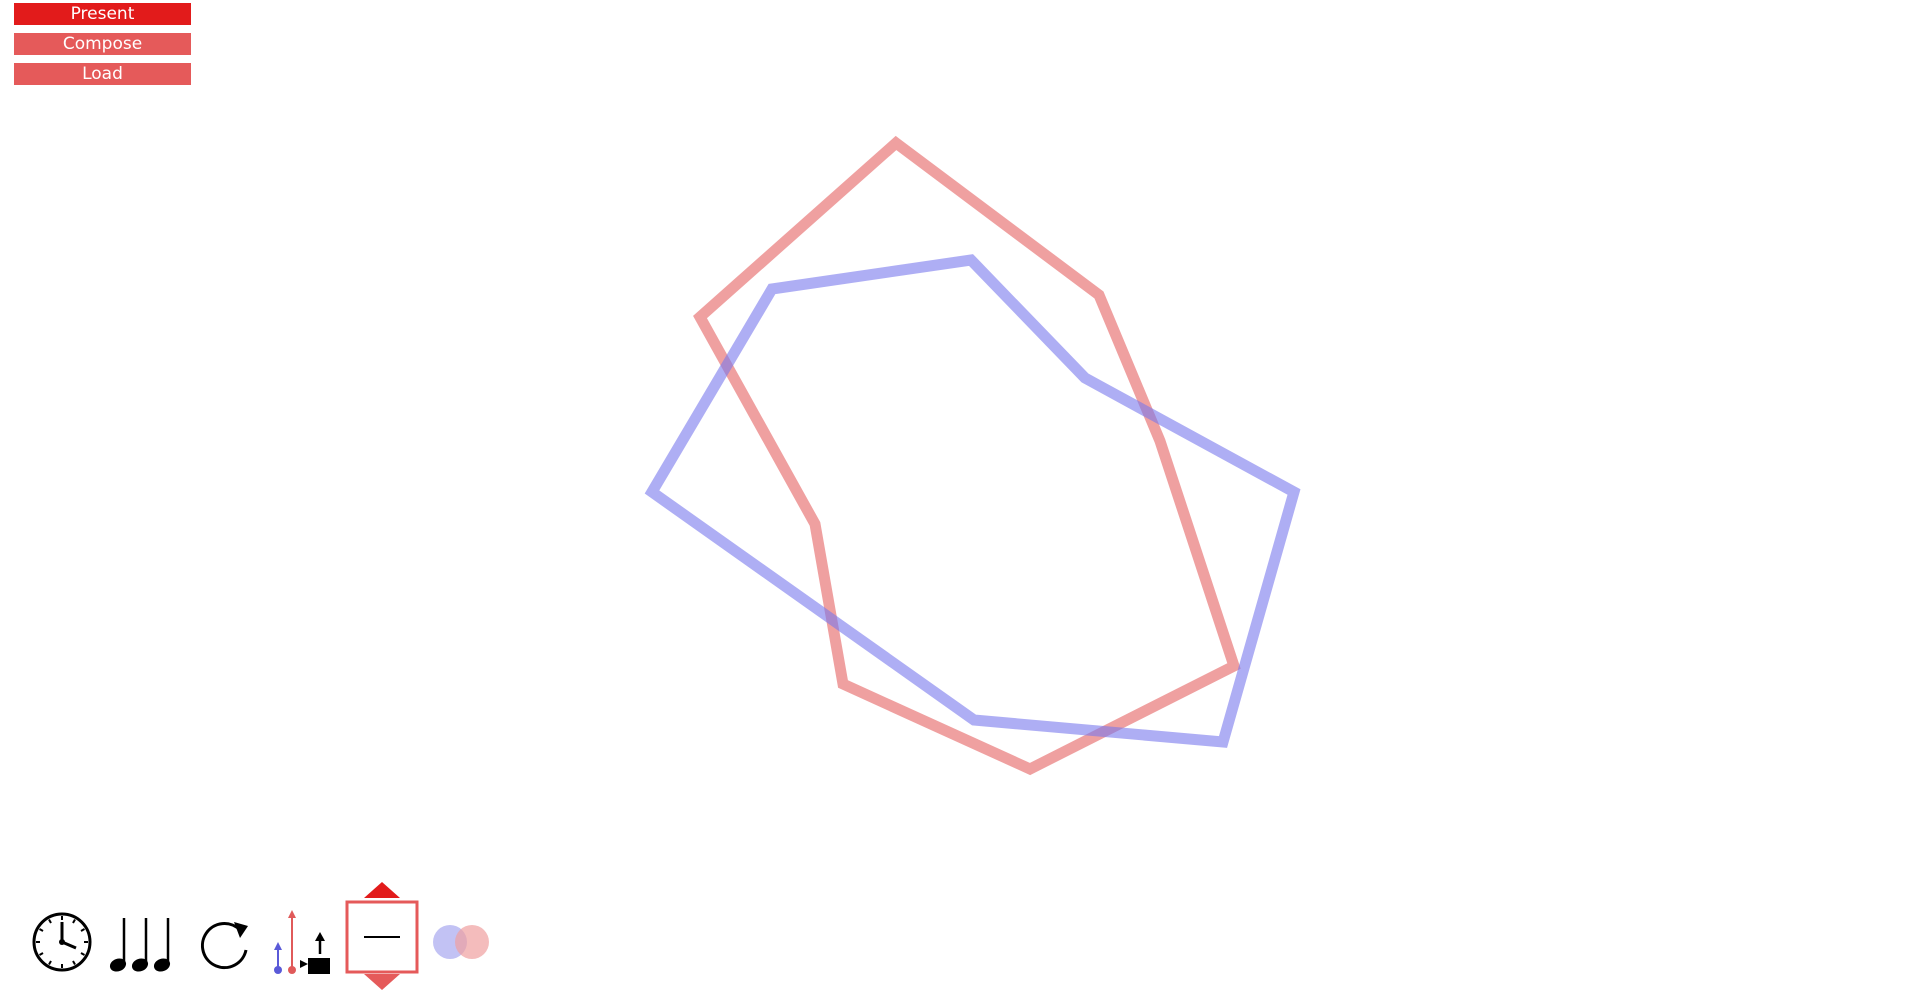  What do you see at coordinates (260, 930) in the screenshot?
I see `bottom-toolbar` at bounding box center [260, 930].